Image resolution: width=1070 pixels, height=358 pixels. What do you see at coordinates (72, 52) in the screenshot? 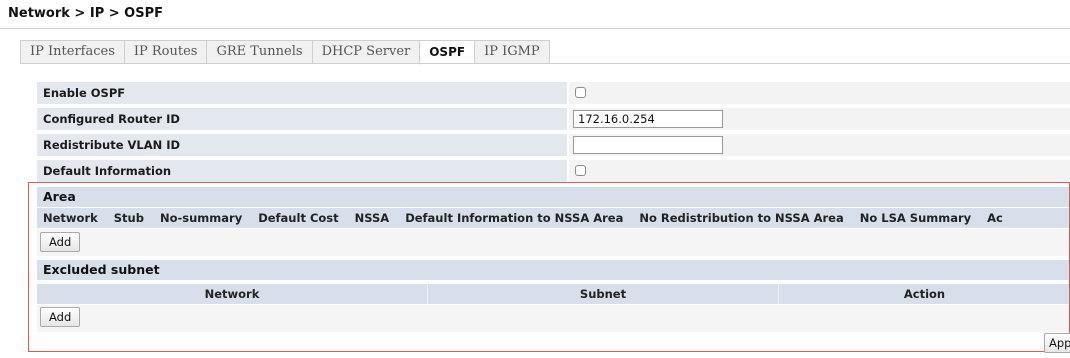
I see `tab-ip-interfaces: IP Interfaces` at bounding box center [72, 52].